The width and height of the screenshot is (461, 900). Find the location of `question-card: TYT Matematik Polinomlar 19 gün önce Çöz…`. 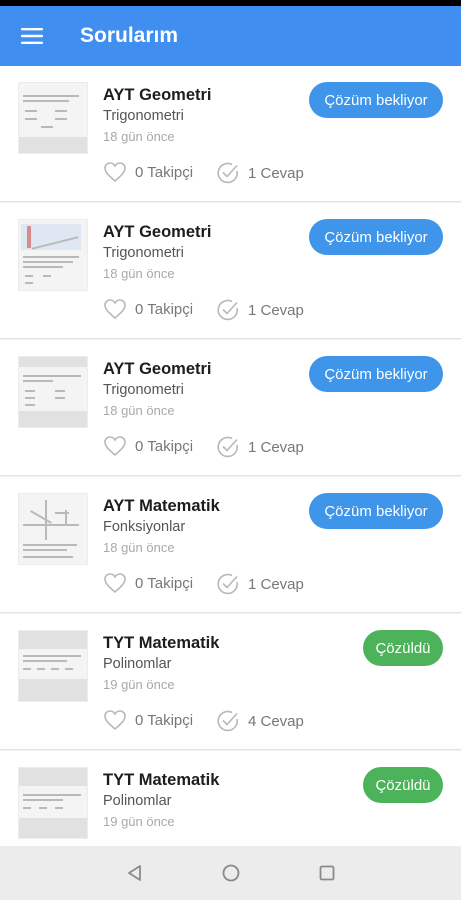

question-card: TYT Matematik Polinomlar 19 gün önce Çöz… is located at coordinates (230, 798).